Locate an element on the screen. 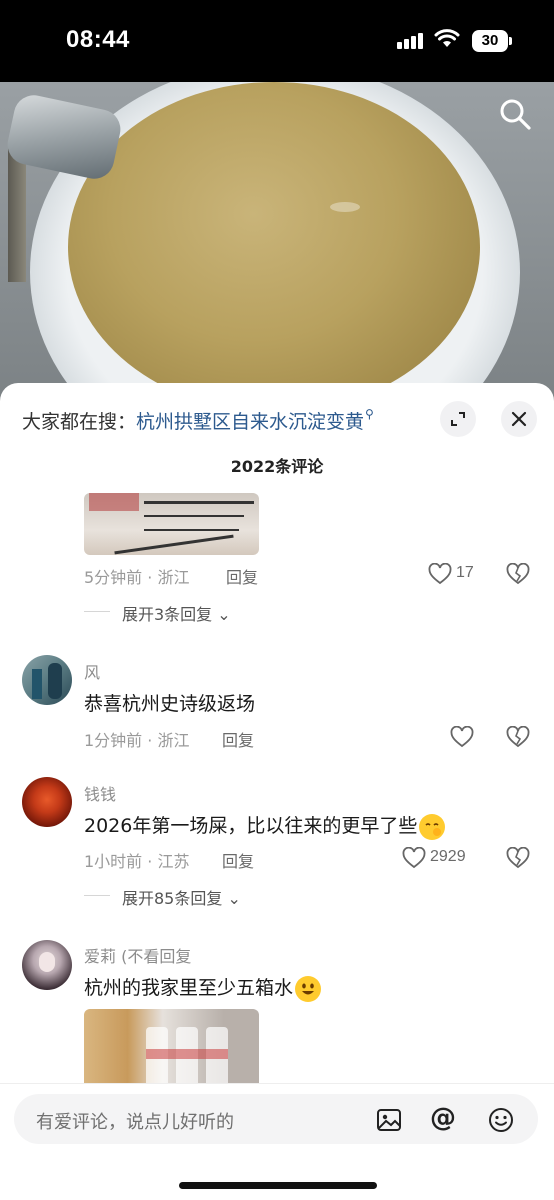 The height and width of the screenshot is (1200, 554). mention-icon: @ is located at coordinates (443, 1118).